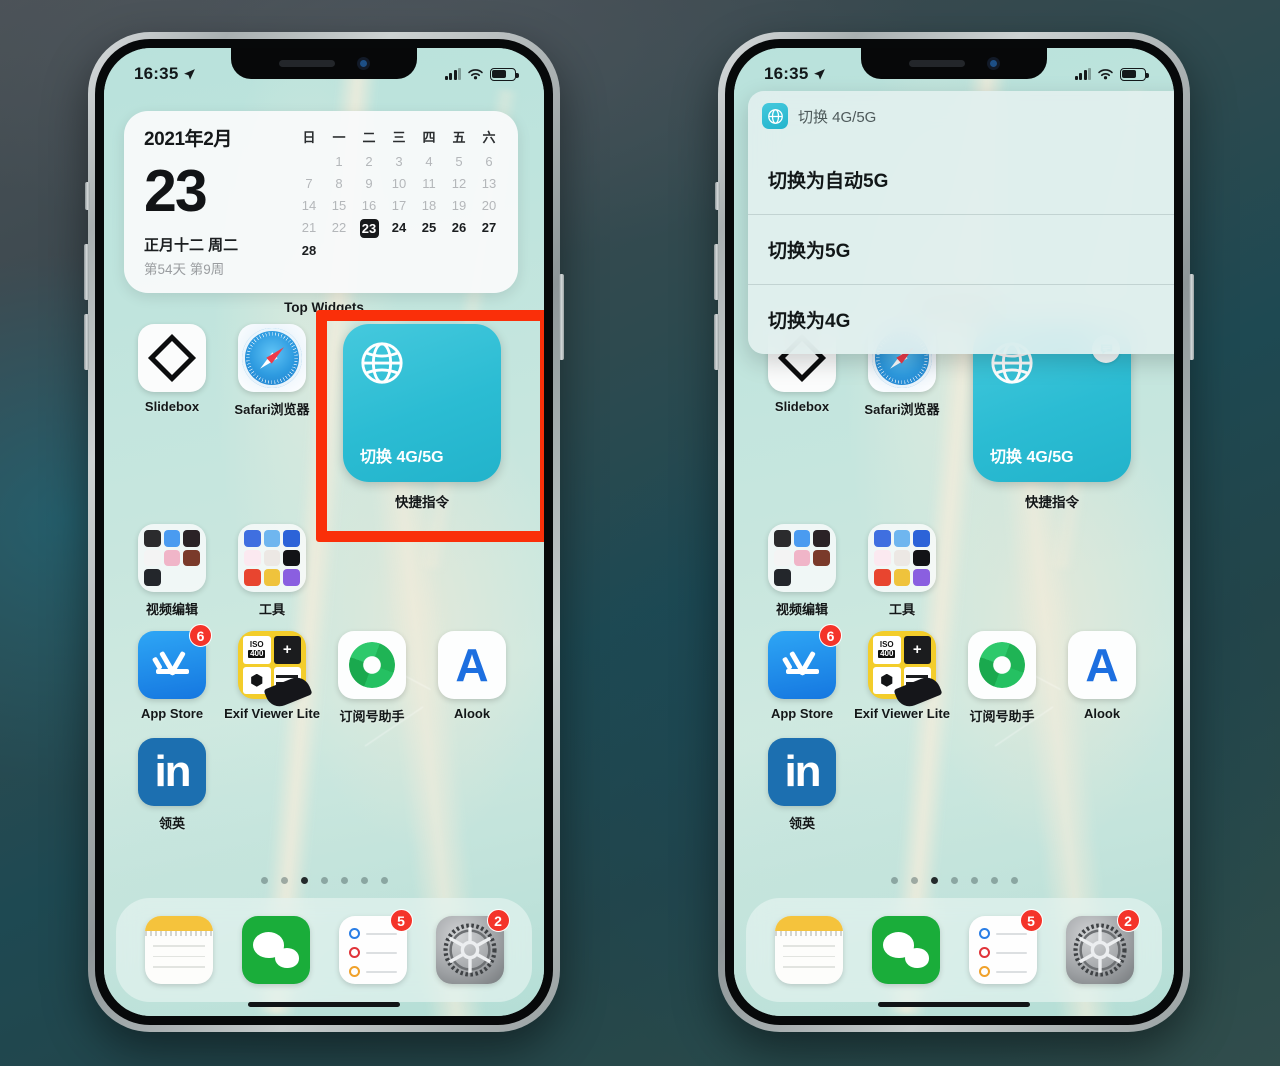 The height and width of the screenshot is (1066, 1280). What do you see at coordinates (324, 63) in the screenshot?
I see `notch` at bounding box center [324, 63].